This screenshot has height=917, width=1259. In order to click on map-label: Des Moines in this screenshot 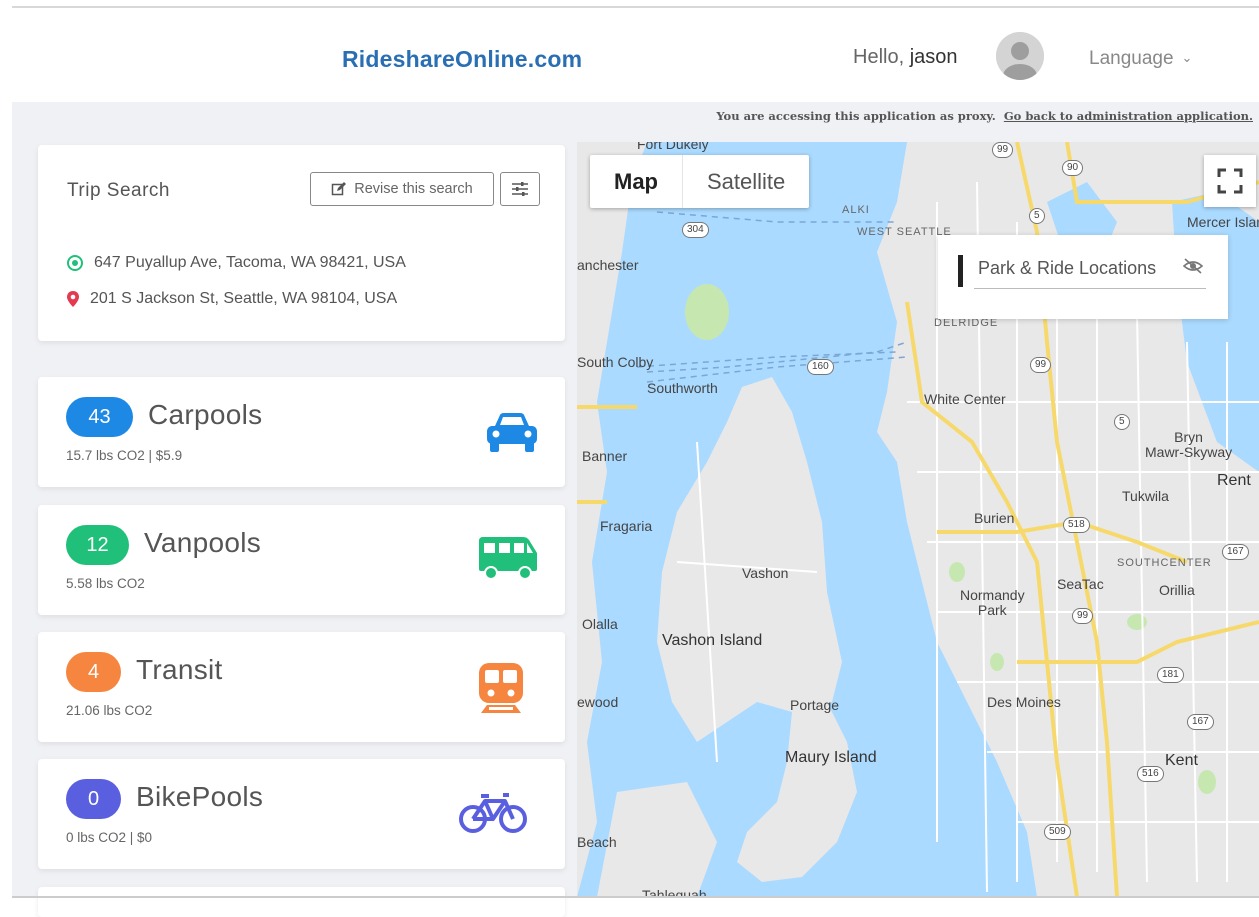, I will do `click(1024, 702)`.